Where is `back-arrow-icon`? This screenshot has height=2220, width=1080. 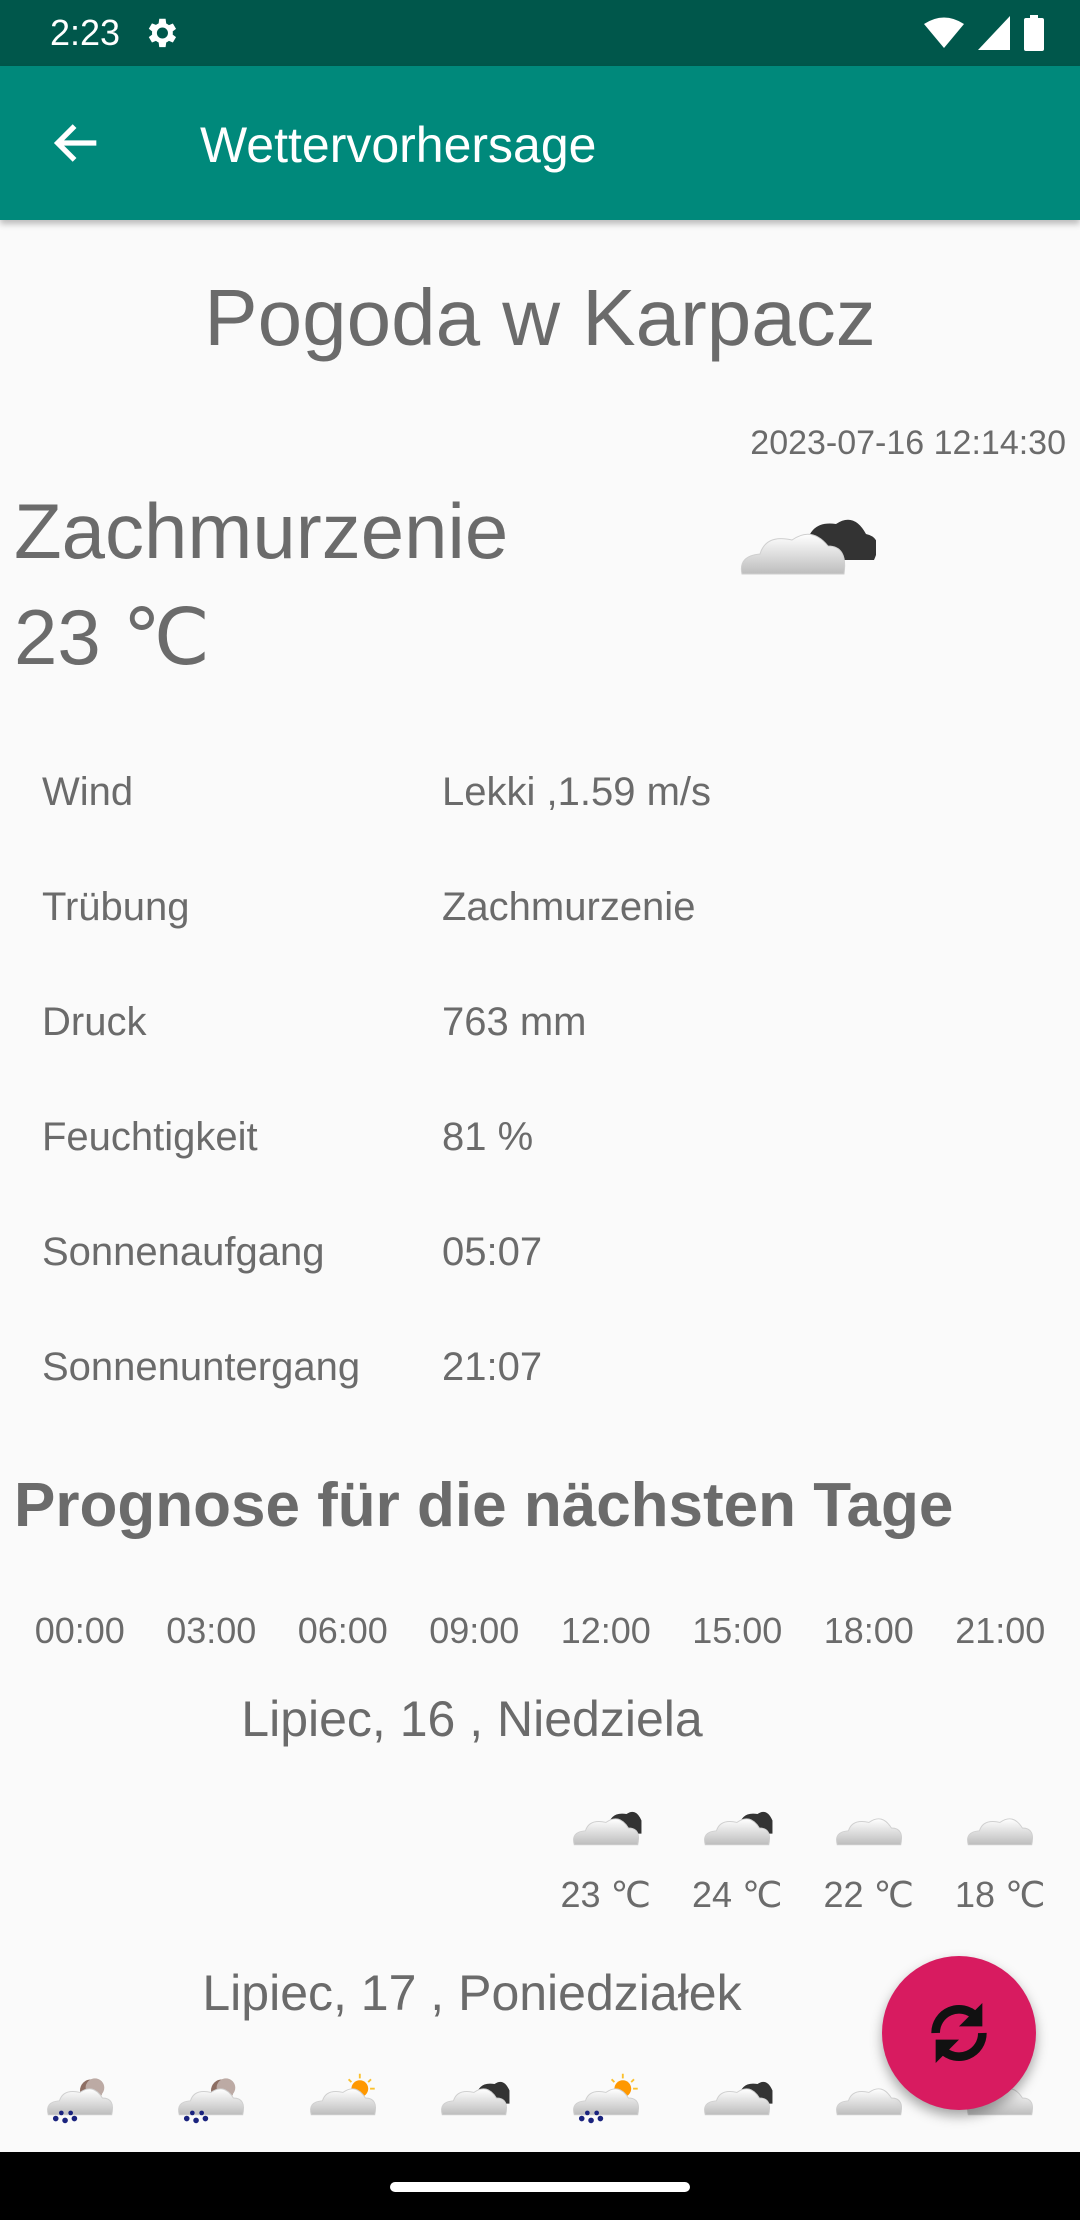 back-arrow-icon is located at coordinates (77, 143).